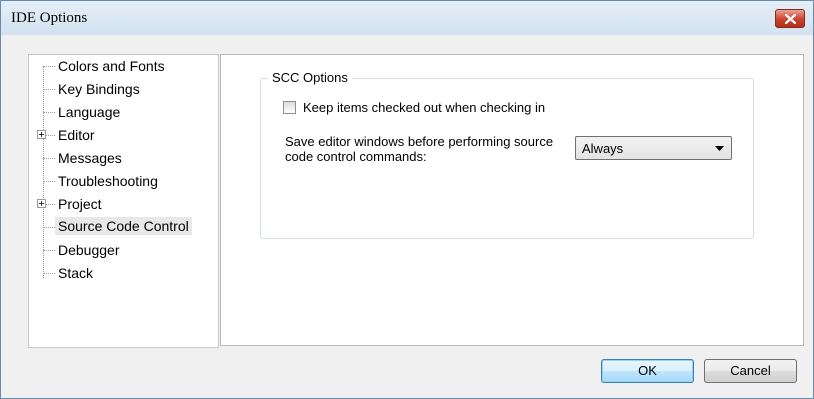 The image size is (814, 399). I want to click on tree-item-colors-and-fonts: Colors and Fonts, so click(123, 66).